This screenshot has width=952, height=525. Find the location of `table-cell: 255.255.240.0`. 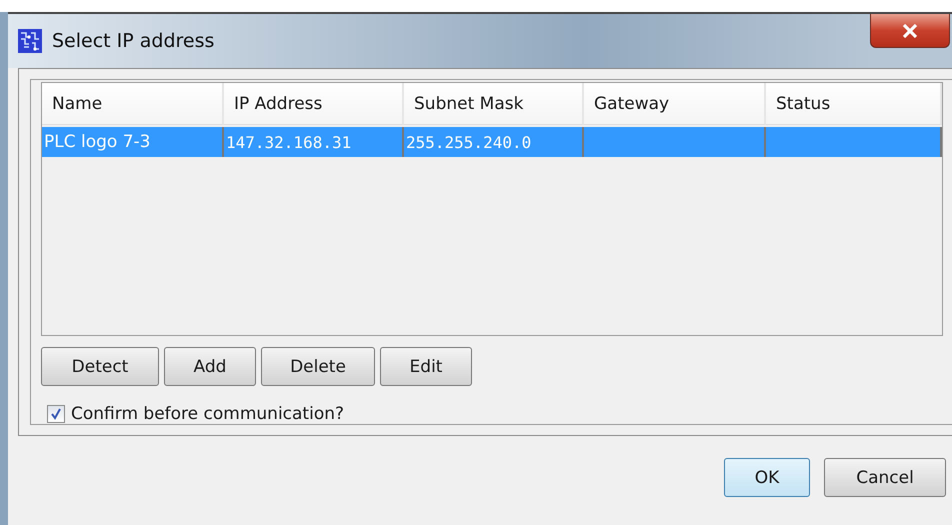

table-cell: 255.255.240.0 is located at coordinates (469, 142).